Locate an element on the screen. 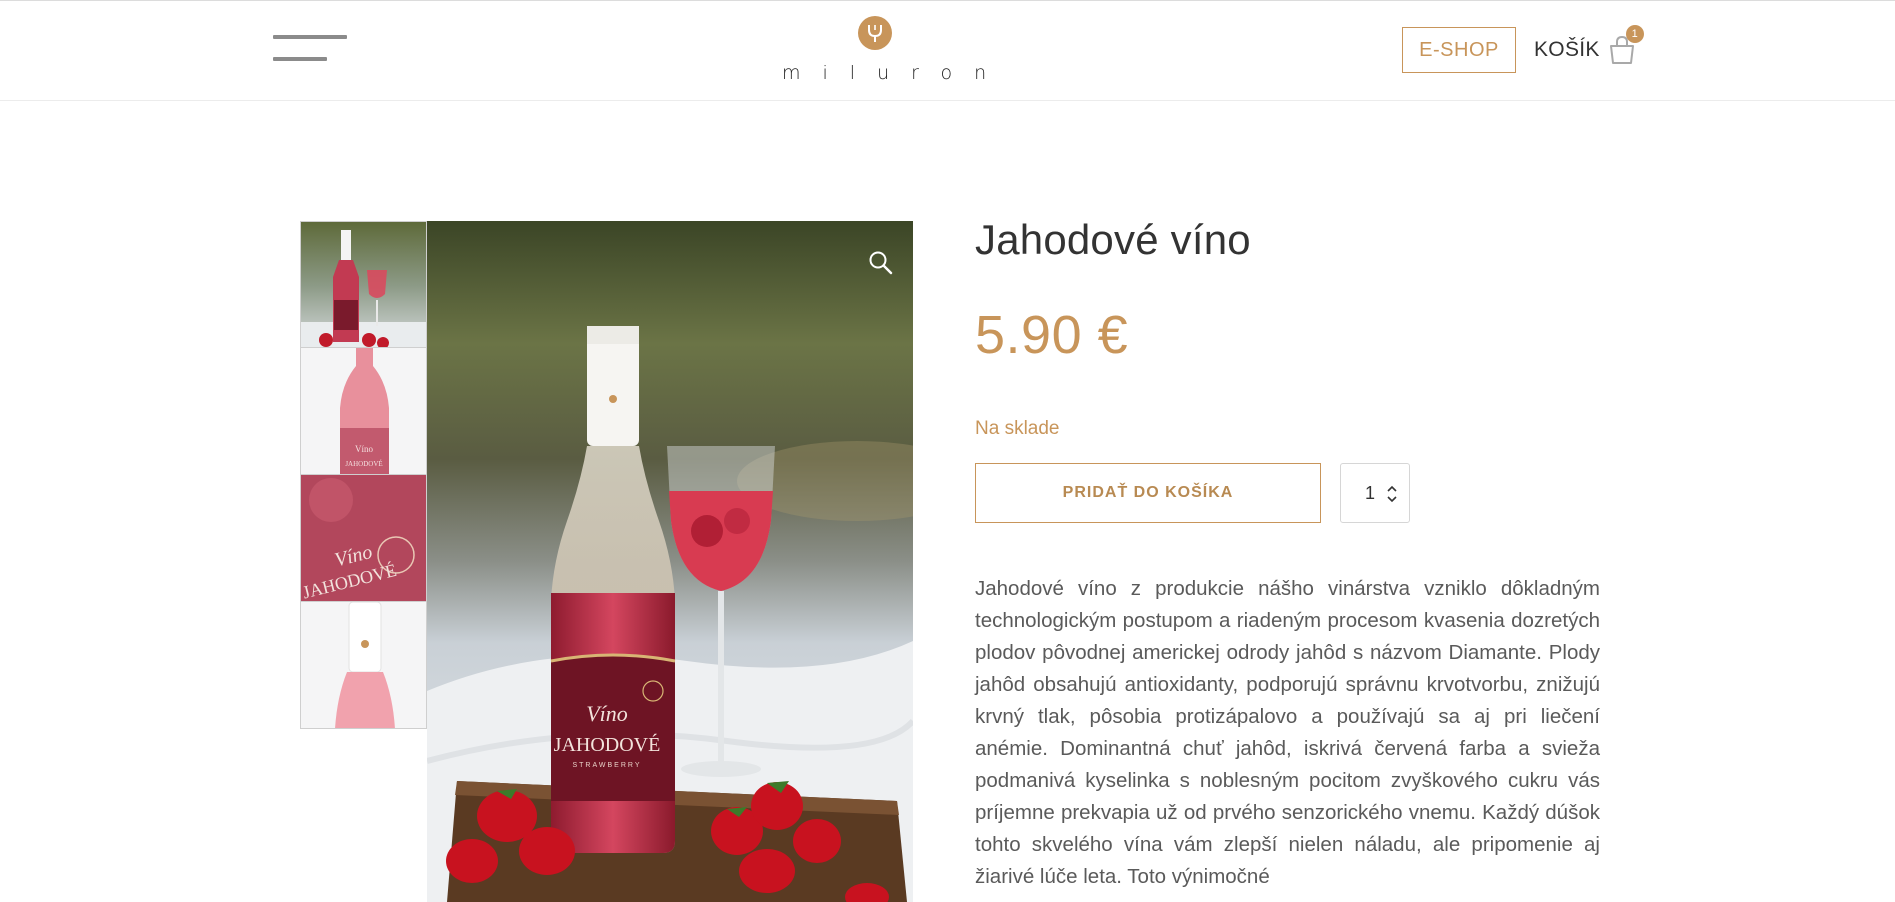 This screenshot has height=902, width=1895. cart-count-badge: 1 is located at coordinates (1634, 34).